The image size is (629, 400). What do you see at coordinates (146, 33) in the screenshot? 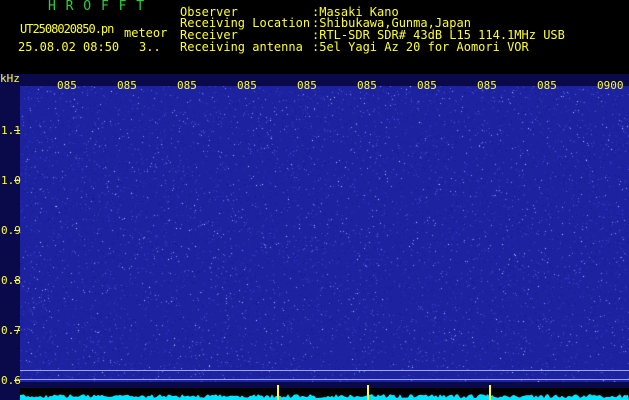
I see `file-tag: meteor` at bounding box center [146, 33].